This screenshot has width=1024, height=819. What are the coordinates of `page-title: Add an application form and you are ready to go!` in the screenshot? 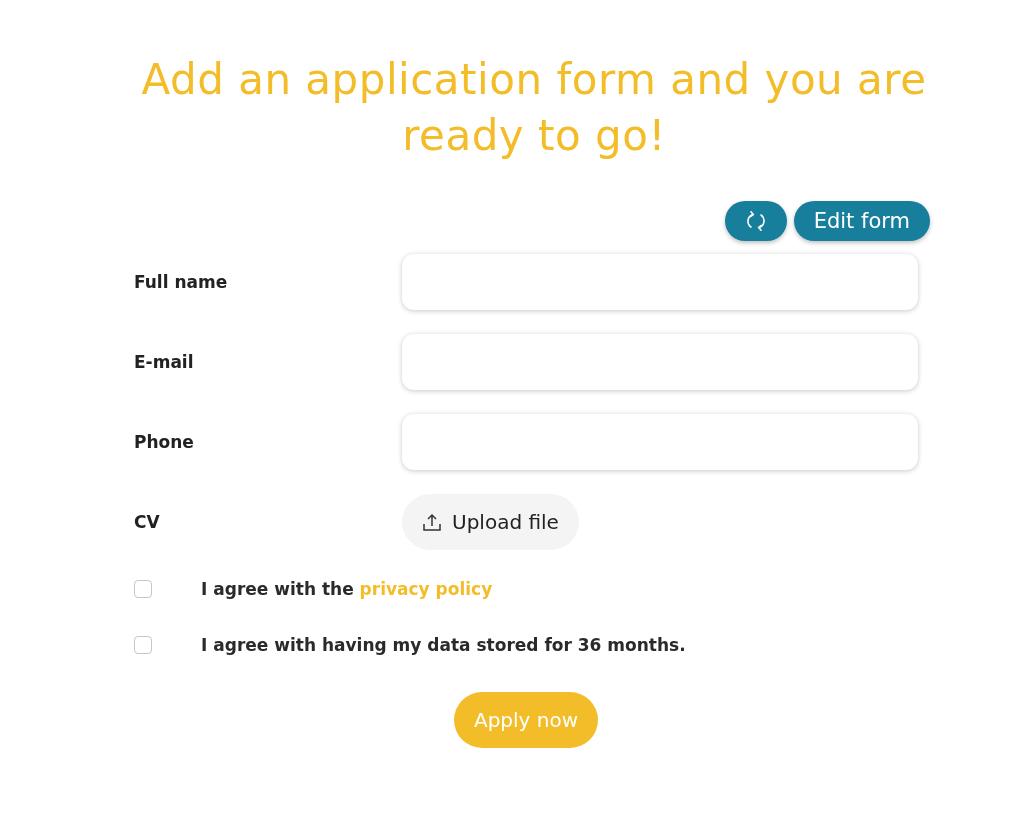 It's located at (534, 108).